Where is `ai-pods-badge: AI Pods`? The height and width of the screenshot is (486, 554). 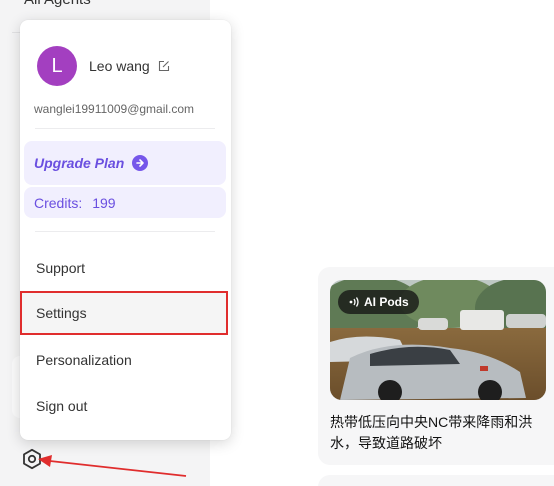 ai-pods-badge: AI Pods is located at coordinates (378, 302).